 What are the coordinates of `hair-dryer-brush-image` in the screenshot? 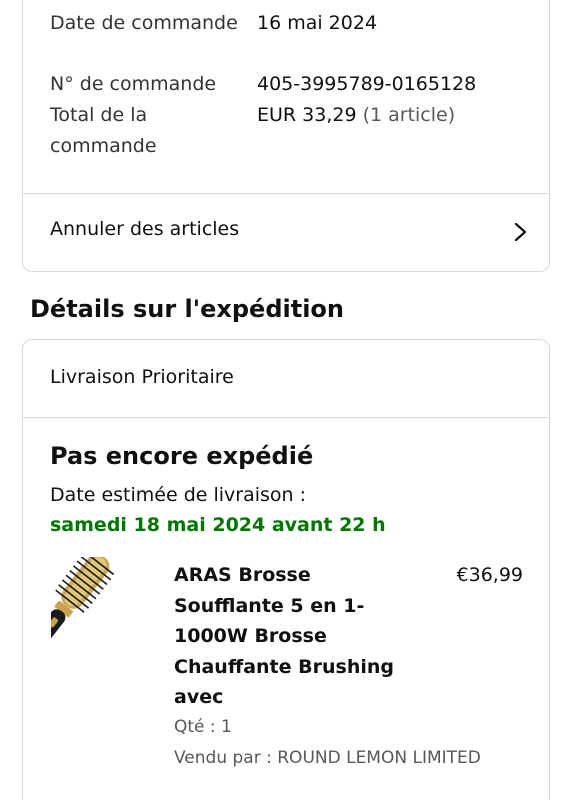 It's located at (101, 612).